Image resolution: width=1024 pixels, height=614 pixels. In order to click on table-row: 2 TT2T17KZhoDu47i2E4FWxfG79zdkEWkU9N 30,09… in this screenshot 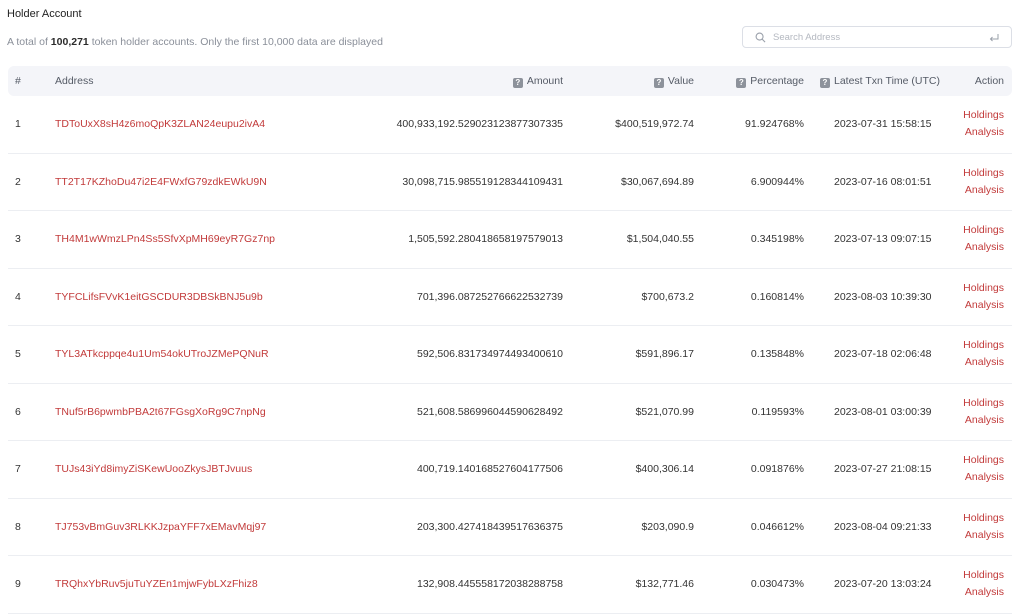, I will do `click(510, 182)`.